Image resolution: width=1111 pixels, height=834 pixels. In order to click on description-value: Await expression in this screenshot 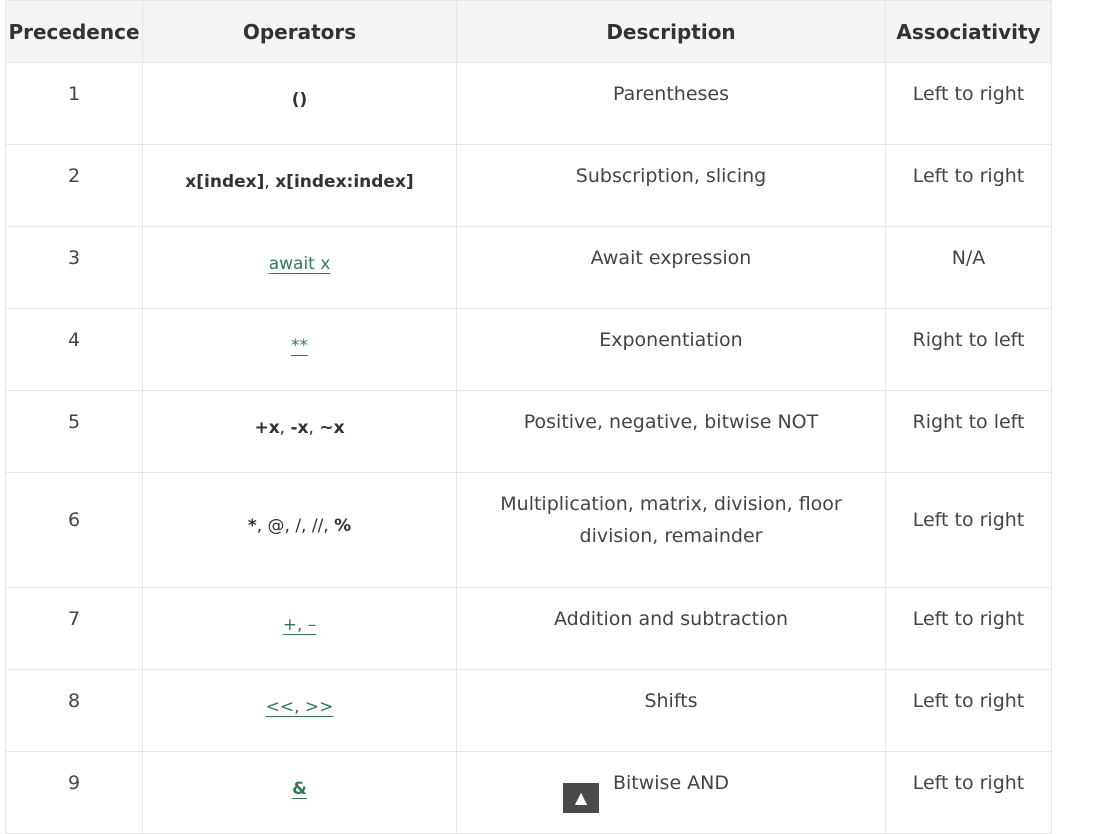, I will do `click(671, 257)`.